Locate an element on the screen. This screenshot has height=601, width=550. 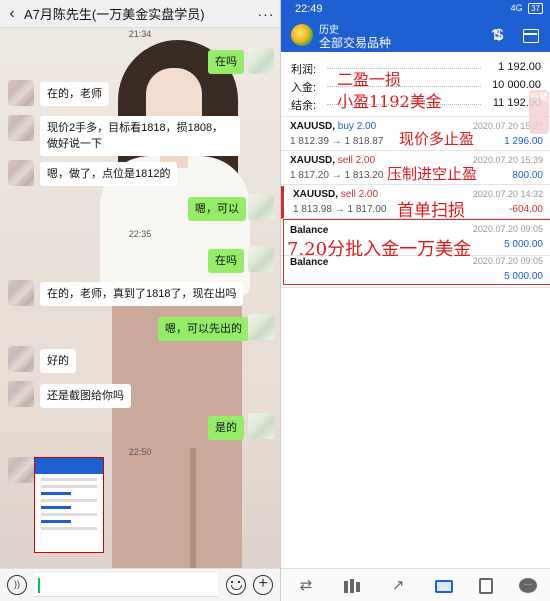
summary-profit-row: 利润: 1 192.00 is located at coordinates (416, 68).